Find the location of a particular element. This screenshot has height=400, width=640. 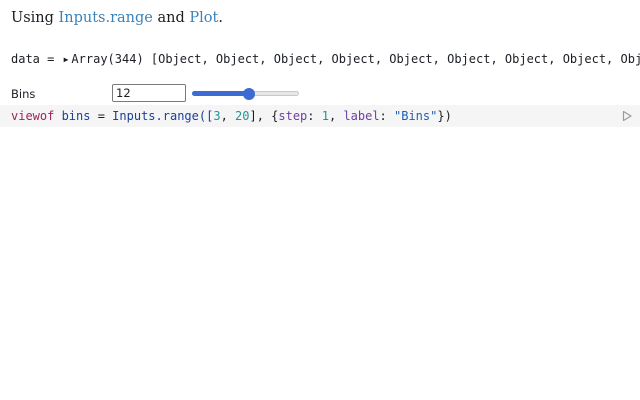

code-bracket: ], { is located at coordinates (264, 116).